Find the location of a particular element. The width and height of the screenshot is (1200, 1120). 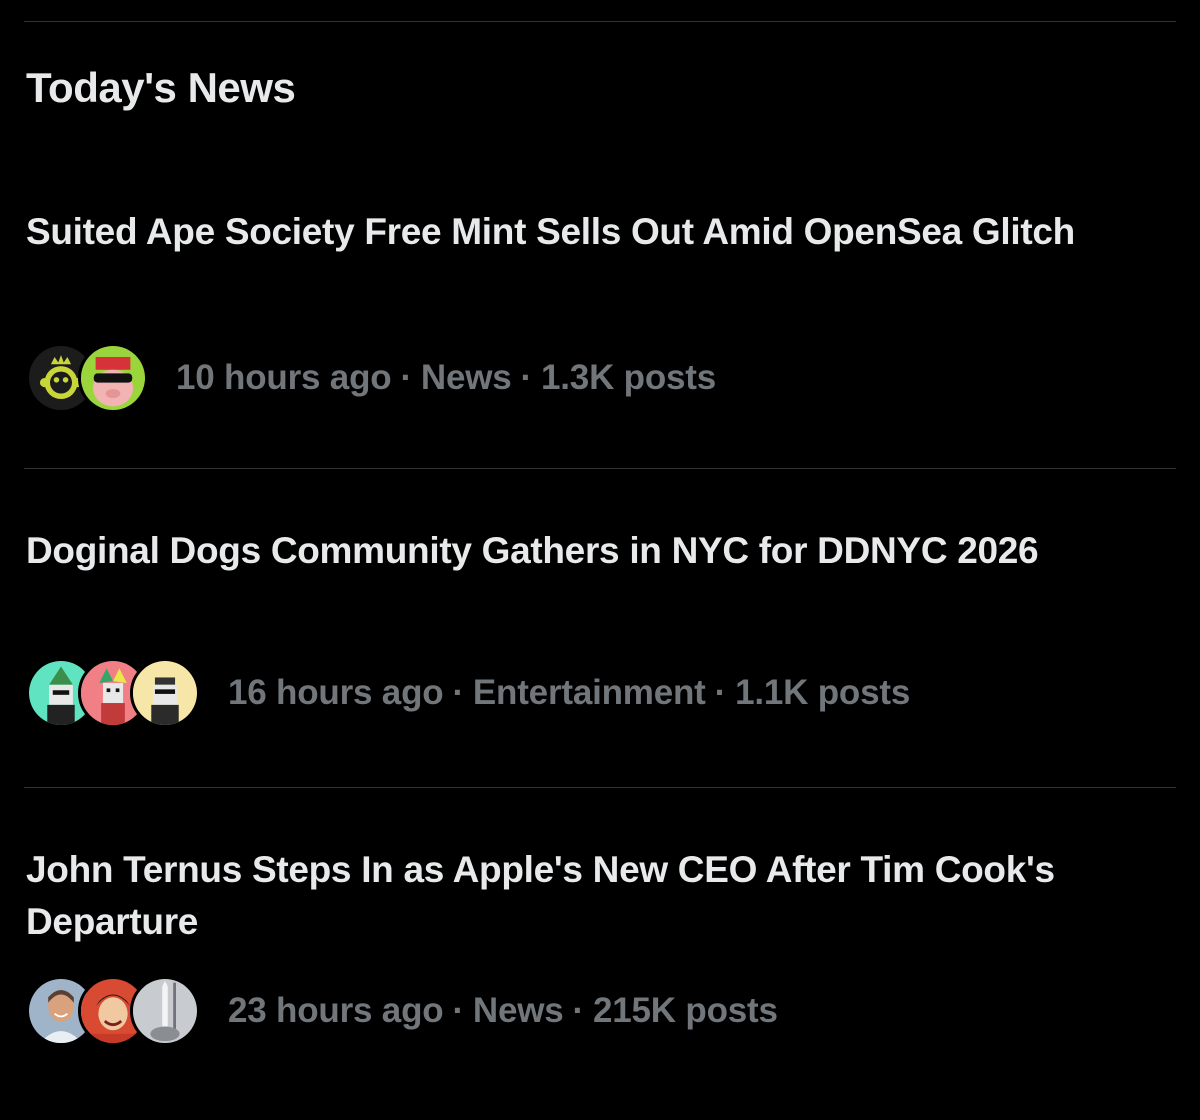

news-meta-text: 16 hours ago · Entertainment · 1.1K posts is located at coordinates (569, 693).